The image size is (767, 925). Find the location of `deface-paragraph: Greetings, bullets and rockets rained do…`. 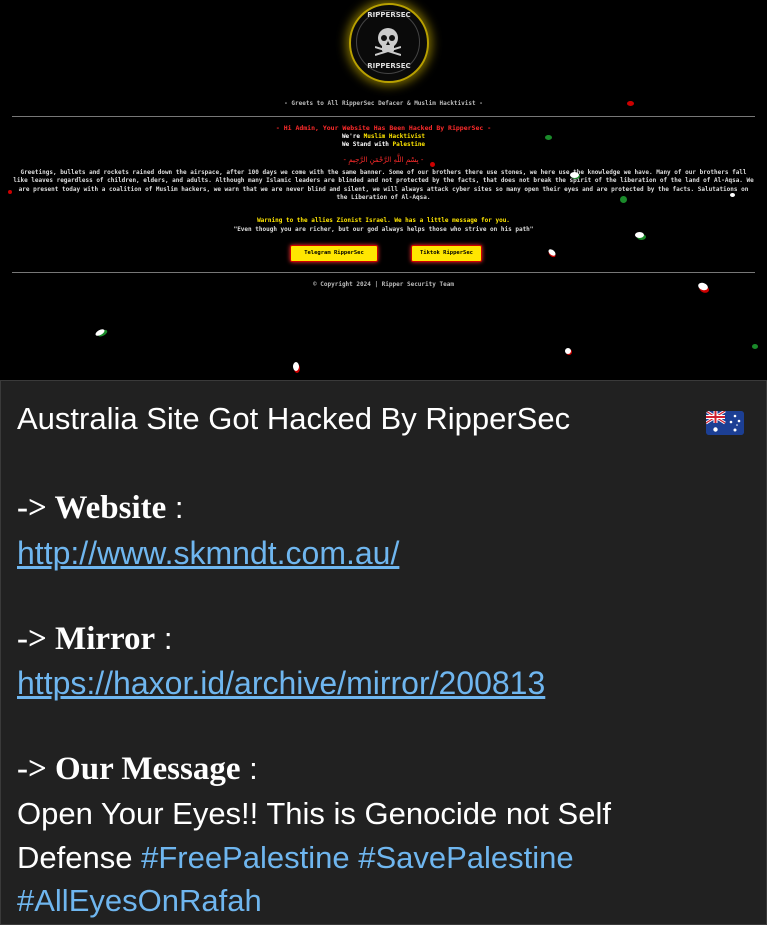

deface-paragraph: Greetings, bullets and rockets rained do… is located at coordinates (383, 185).